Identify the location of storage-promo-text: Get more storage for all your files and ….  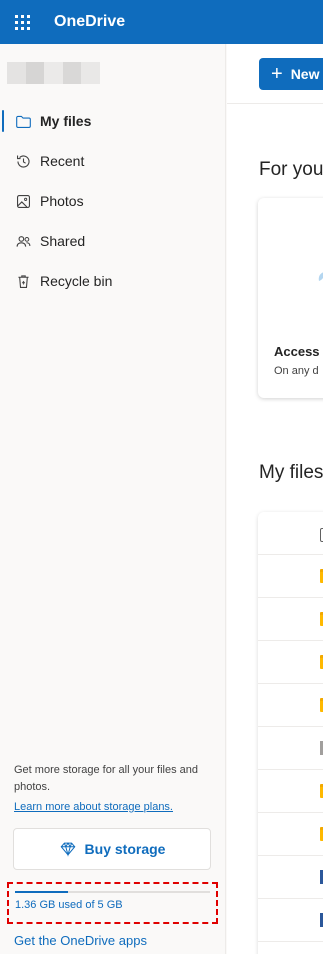
(106, 778).